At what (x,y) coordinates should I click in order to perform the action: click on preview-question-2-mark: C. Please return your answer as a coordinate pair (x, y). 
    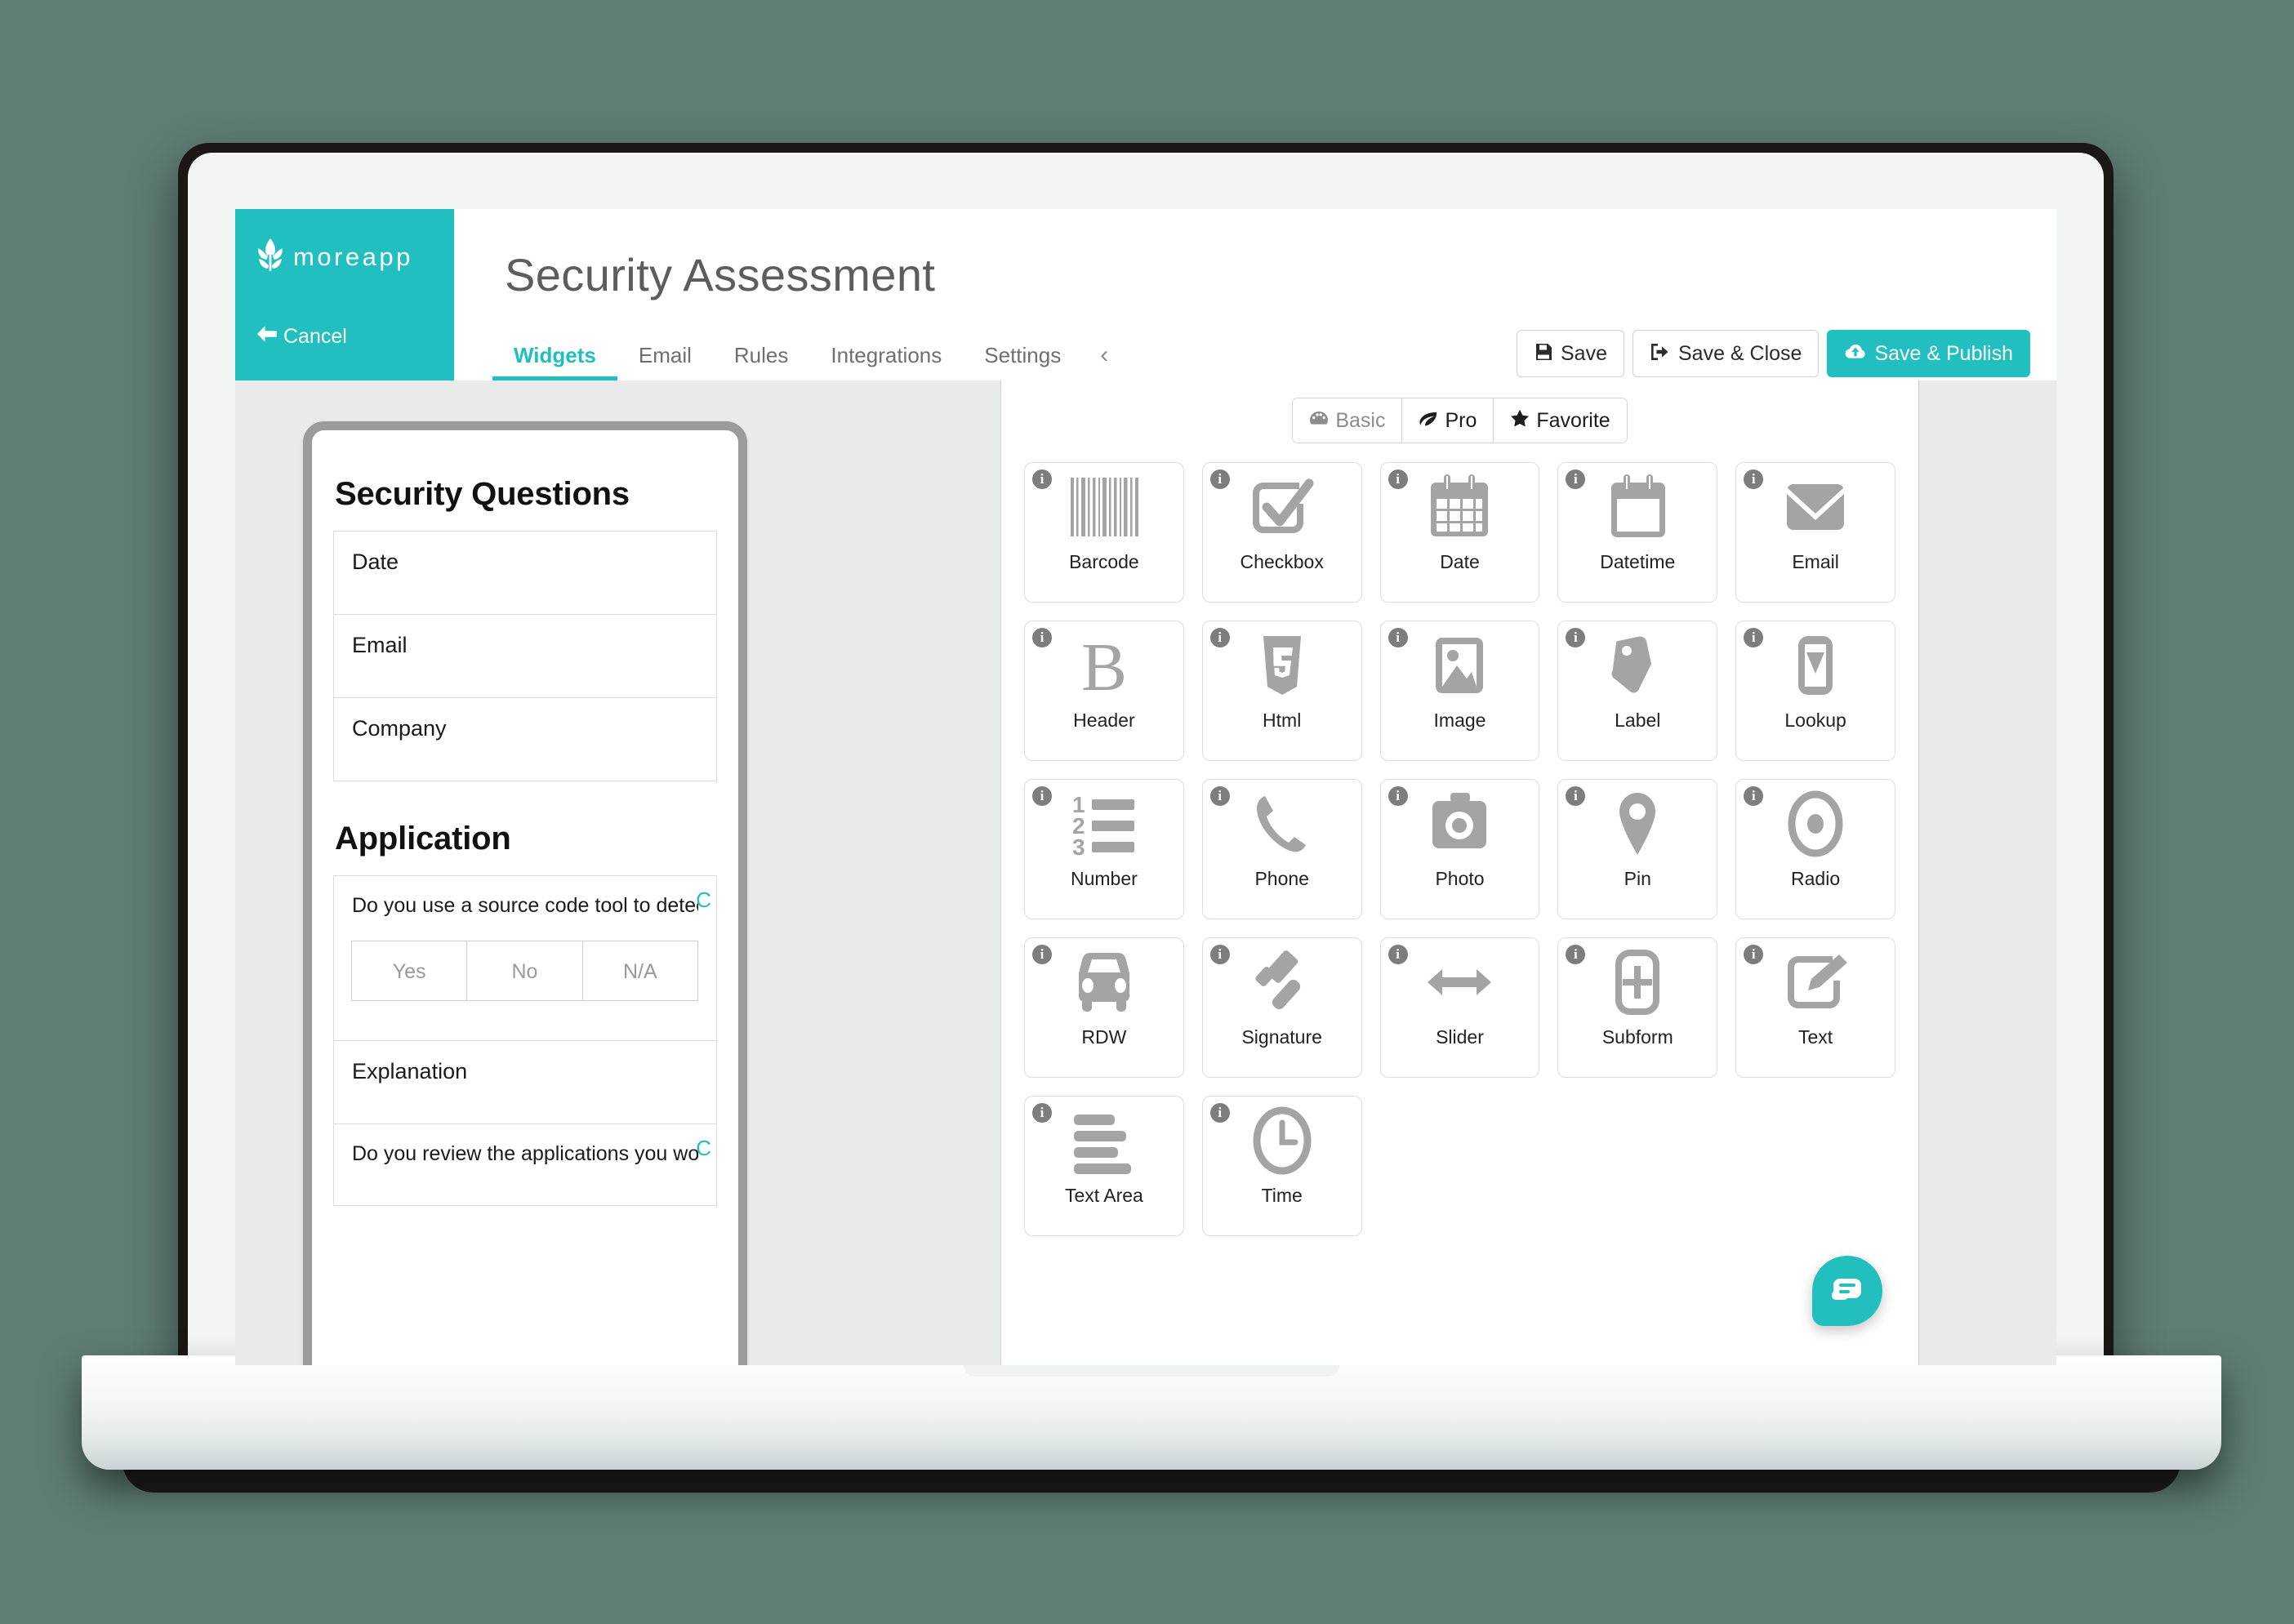
    Looking at the image, I should click on (703, 1148).